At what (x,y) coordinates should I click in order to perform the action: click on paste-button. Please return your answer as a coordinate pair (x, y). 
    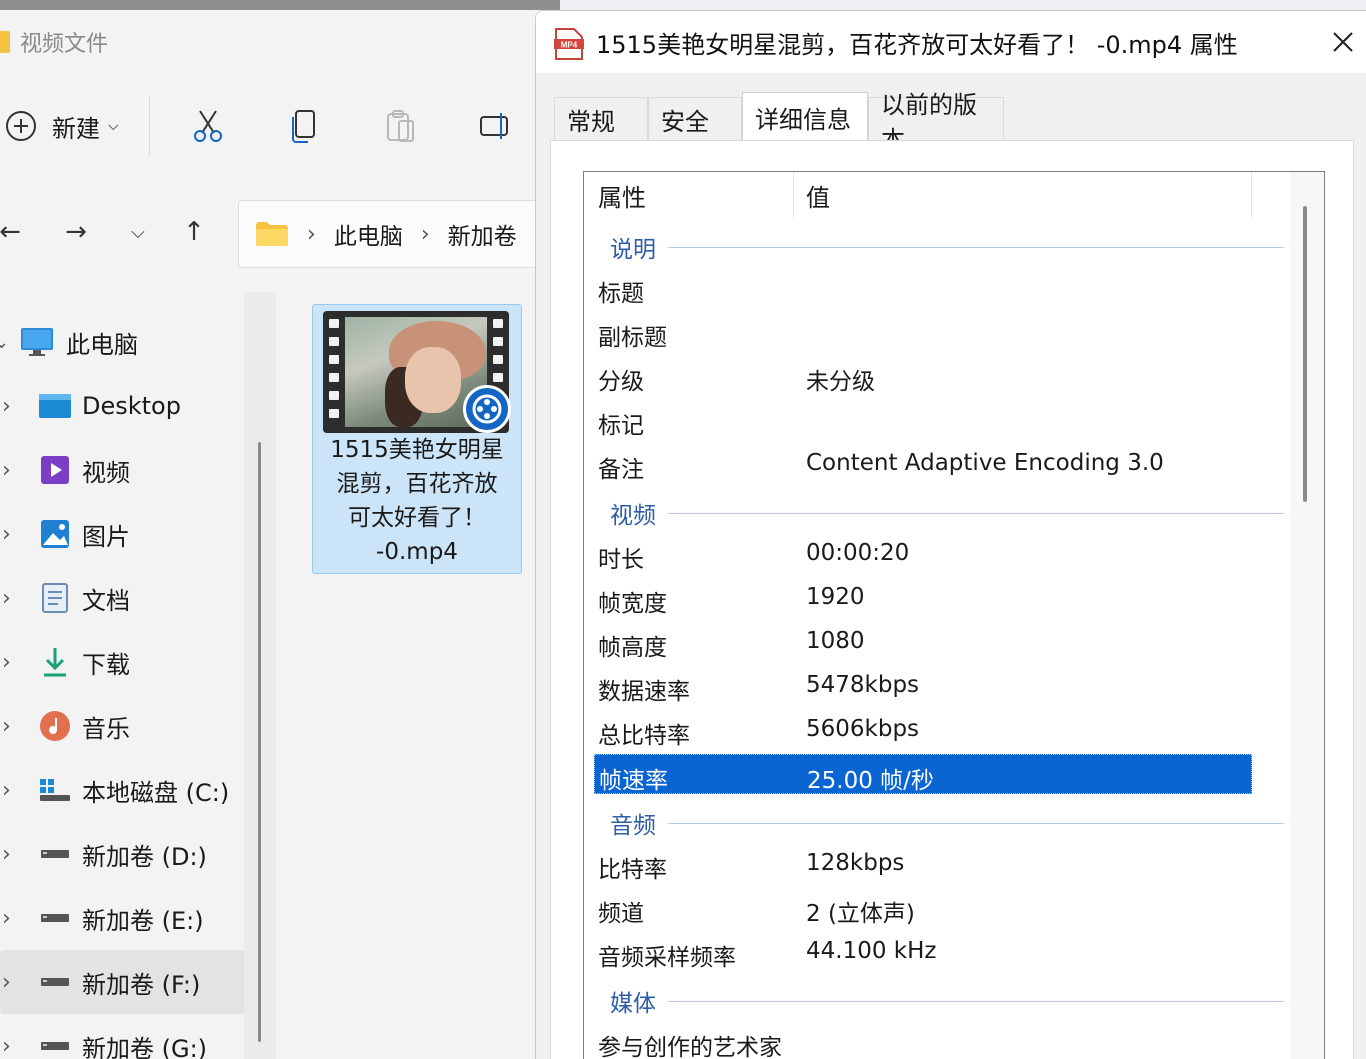
    Looking at the image, I should click on (400, 126).